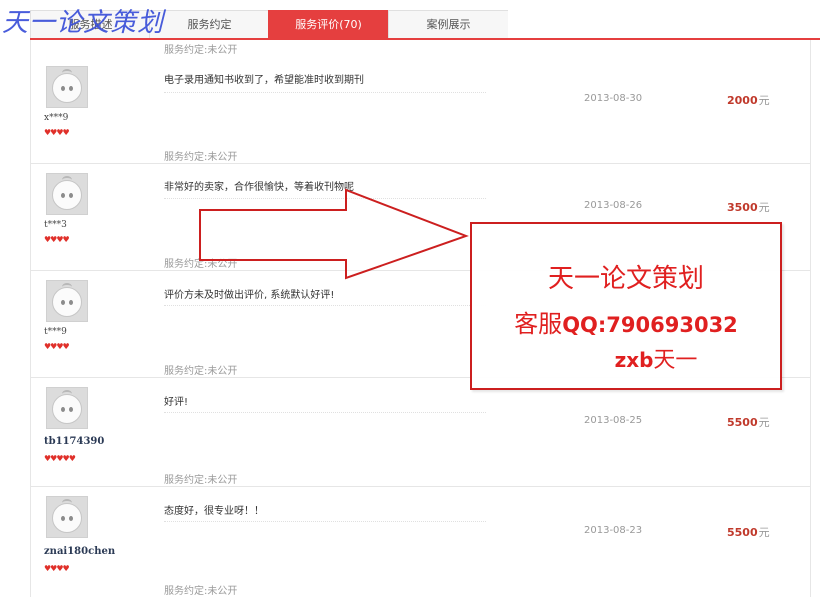  Describe the element at coordinates (675, 360) in the screenshot. I see `promo-signature-cn: 天一` at that location.